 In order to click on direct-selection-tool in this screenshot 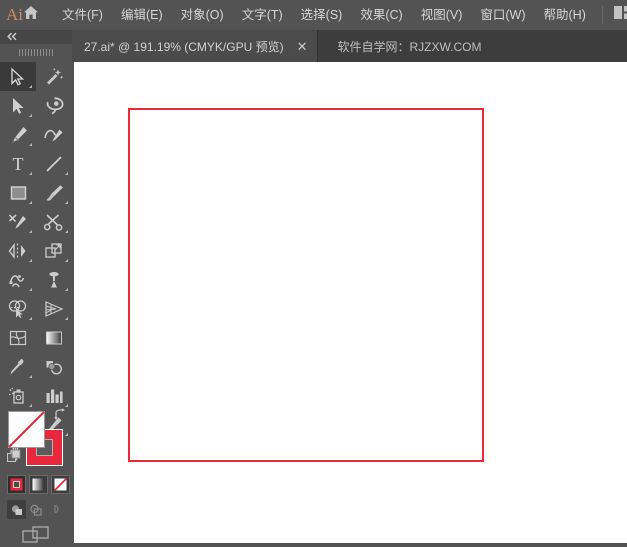, I will do `click(18, 105)`.